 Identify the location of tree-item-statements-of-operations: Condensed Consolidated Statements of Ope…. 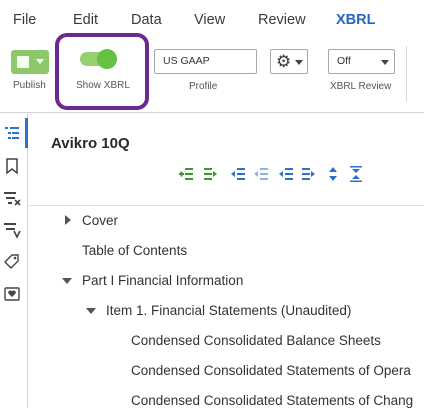
(271, 370).